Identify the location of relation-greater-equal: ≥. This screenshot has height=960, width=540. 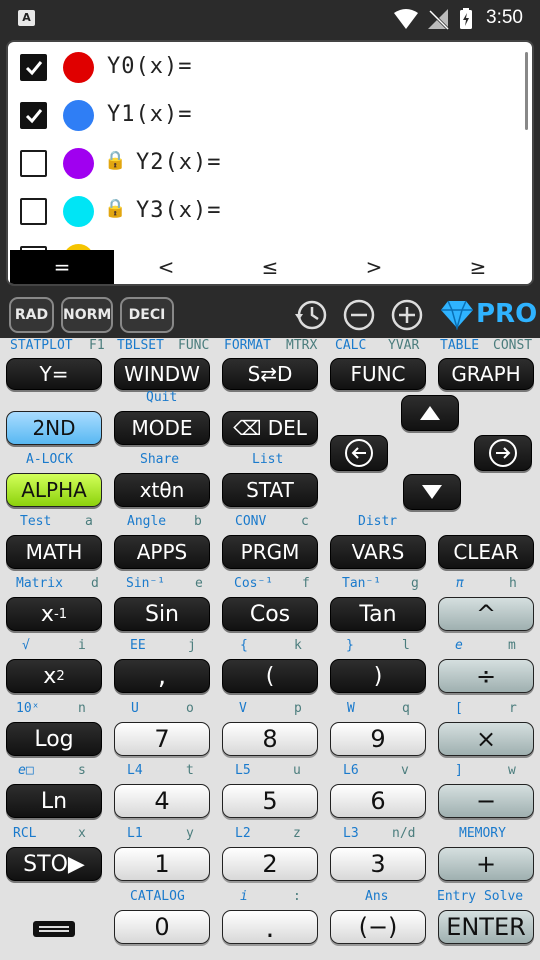
(478, 267).